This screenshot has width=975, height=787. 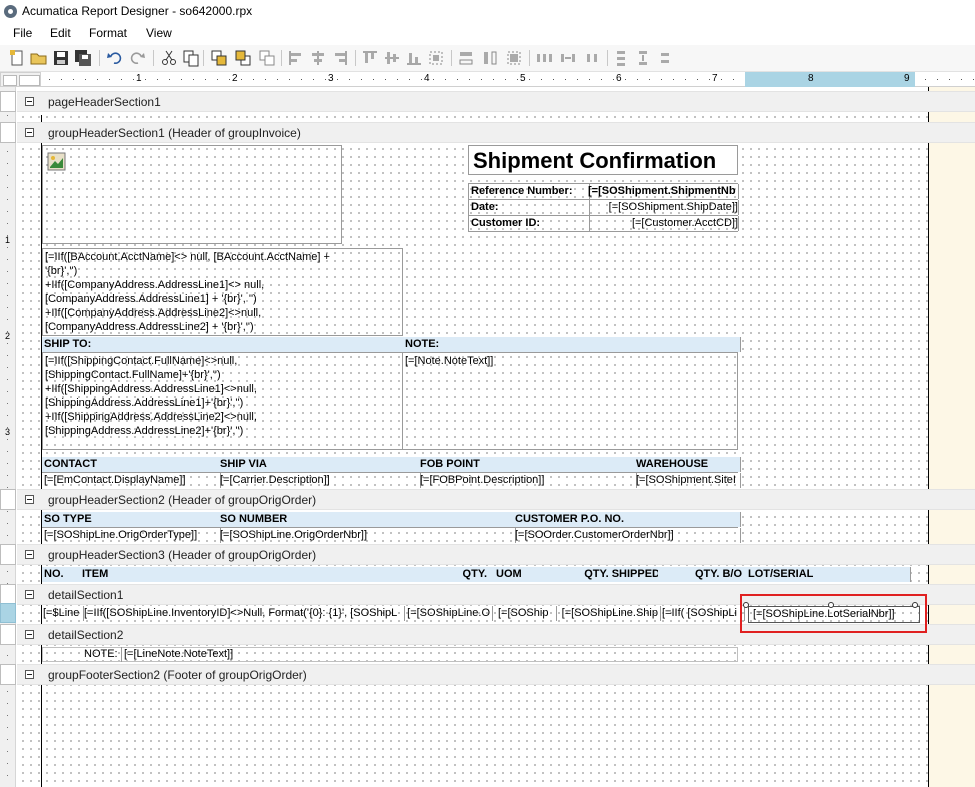 I want to click on bring-to-front-icon, so click(x=219, y=58).